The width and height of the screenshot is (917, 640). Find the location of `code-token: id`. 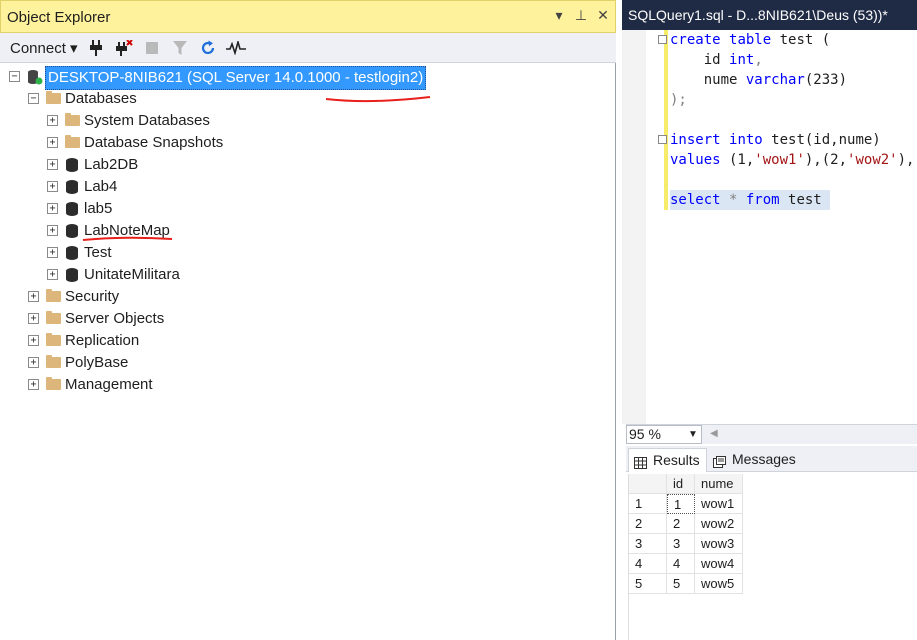

code-token: id is located at coordinates (700, 60).